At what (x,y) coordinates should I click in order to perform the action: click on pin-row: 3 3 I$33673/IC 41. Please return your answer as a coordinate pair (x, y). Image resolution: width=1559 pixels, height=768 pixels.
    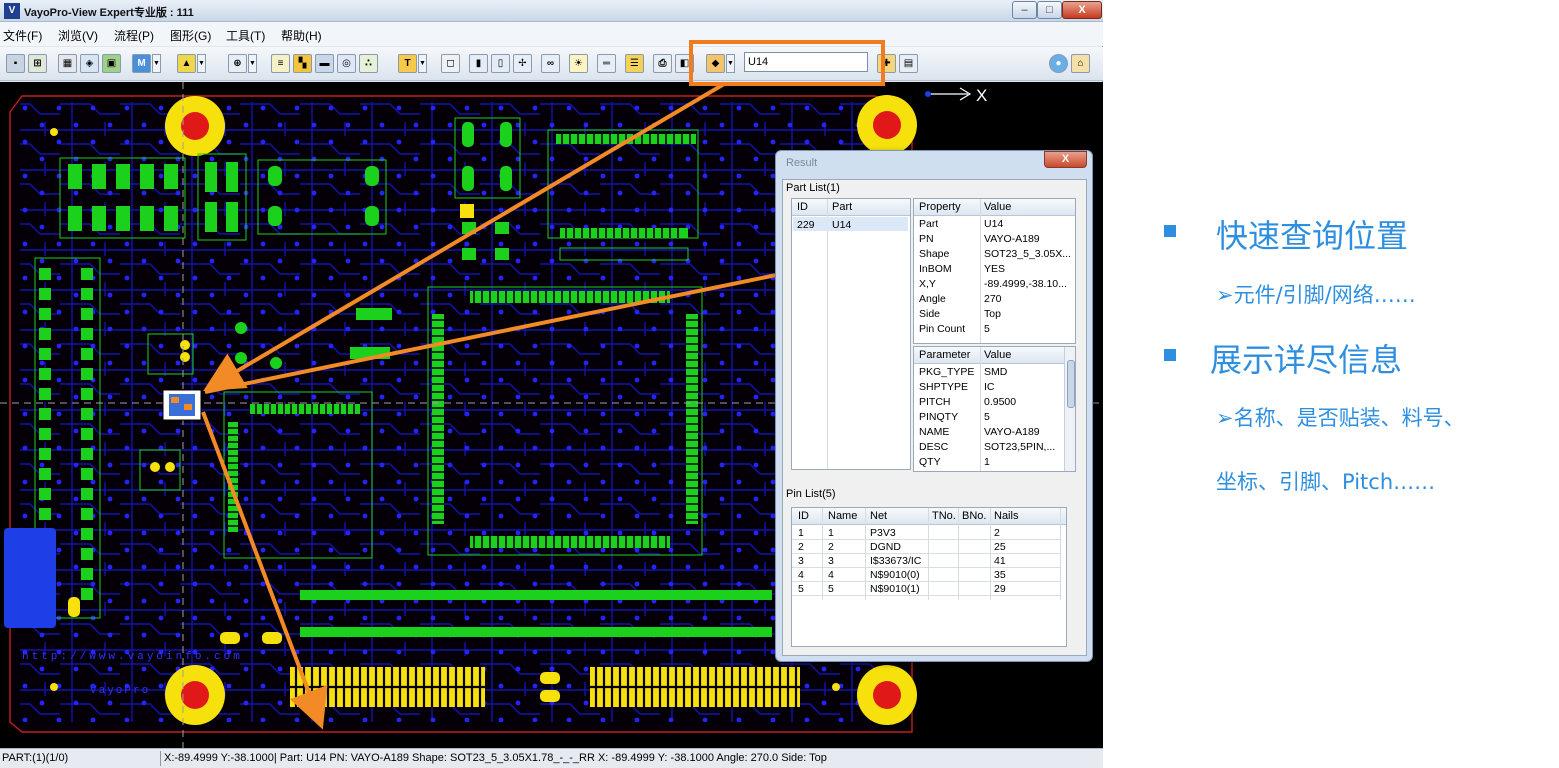
    Looking at the image, I should click on (926, 561).